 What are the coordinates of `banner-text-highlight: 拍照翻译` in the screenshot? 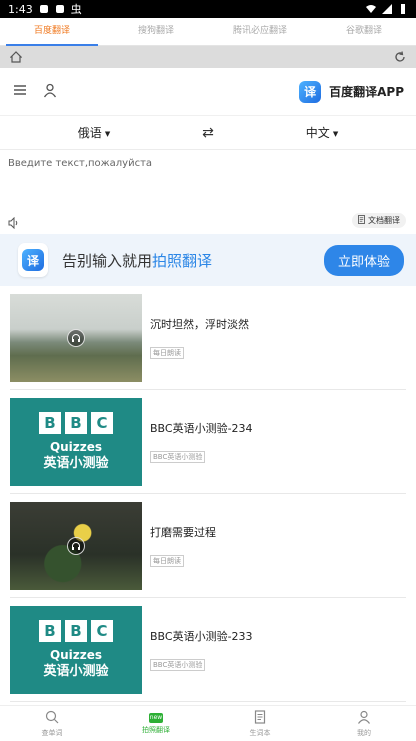 It's located at (182, 260).